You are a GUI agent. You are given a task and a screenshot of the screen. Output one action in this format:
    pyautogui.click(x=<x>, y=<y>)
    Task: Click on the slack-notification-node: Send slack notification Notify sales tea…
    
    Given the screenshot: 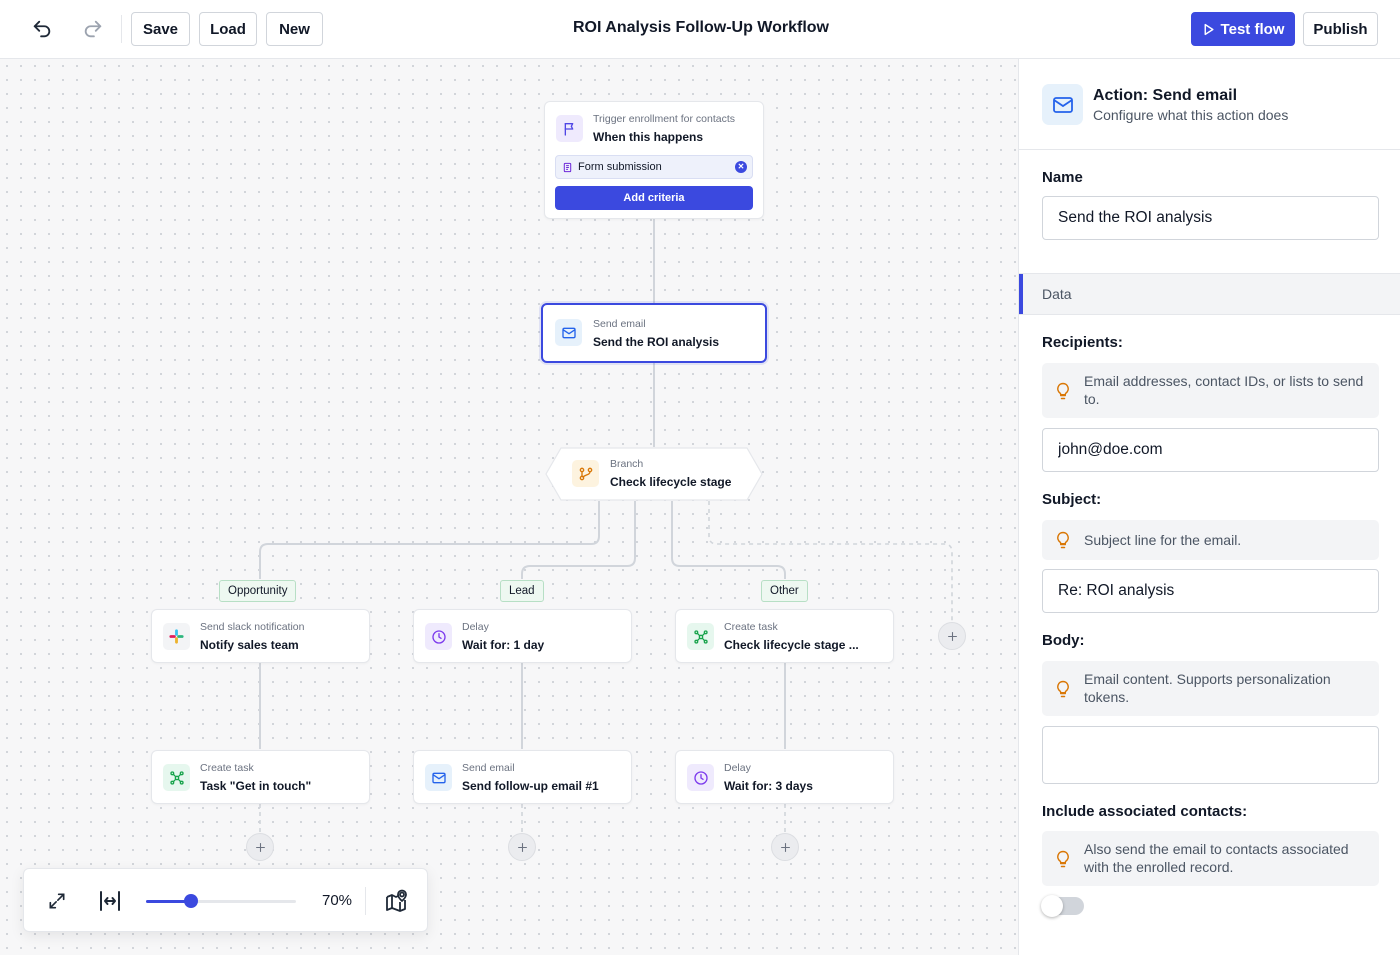 What is the action you would take?
    pyautogui.click(x=260, y=636)
    